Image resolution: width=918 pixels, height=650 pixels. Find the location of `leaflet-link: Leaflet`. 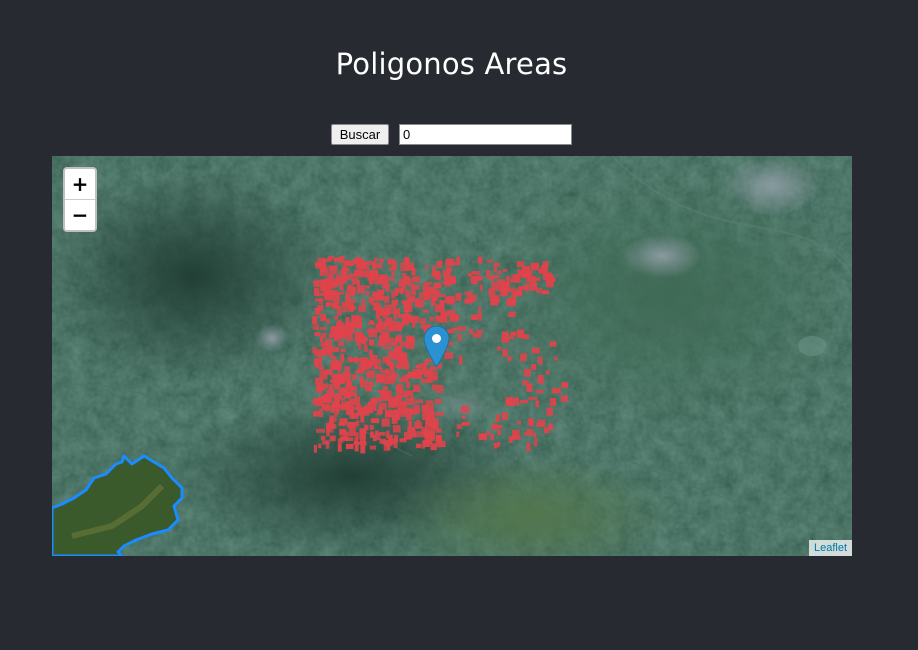

leaflet-link: Leaflet is located at coordinates (830, 548).